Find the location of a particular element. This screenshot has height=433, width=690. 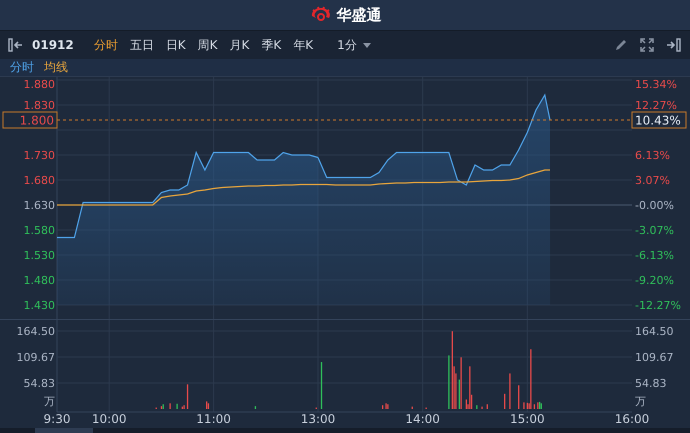

time-axis-label: 13:00 is located at coordinates (318, 419).